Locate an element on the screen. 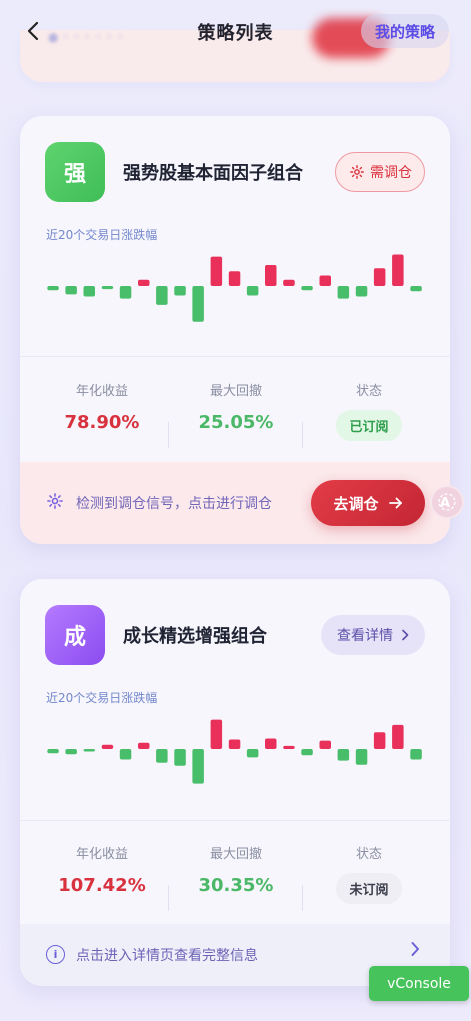  back-button is located at coordinates (33, 31).